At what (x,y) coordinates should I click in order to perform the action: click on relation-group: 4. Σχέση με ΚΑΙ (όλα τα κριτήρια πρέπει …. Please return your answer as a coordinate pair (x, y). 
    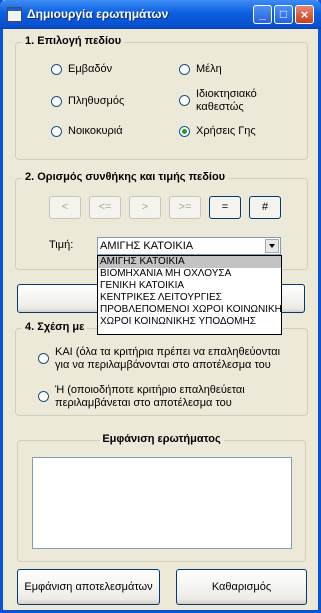
    Looking at the image, I should click on (161, 368).